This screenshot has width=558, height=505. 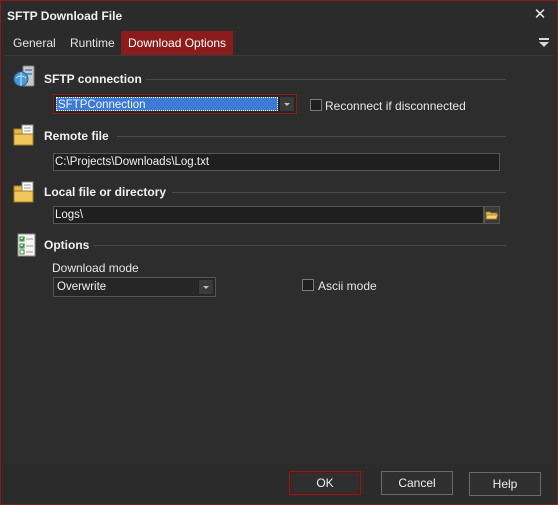 What do you see at coordinates (132, 162) in the screenshot?
I see `remote-file-value: C:\Projects\Downloads\Log.txt` at bounding box center [132, 162].